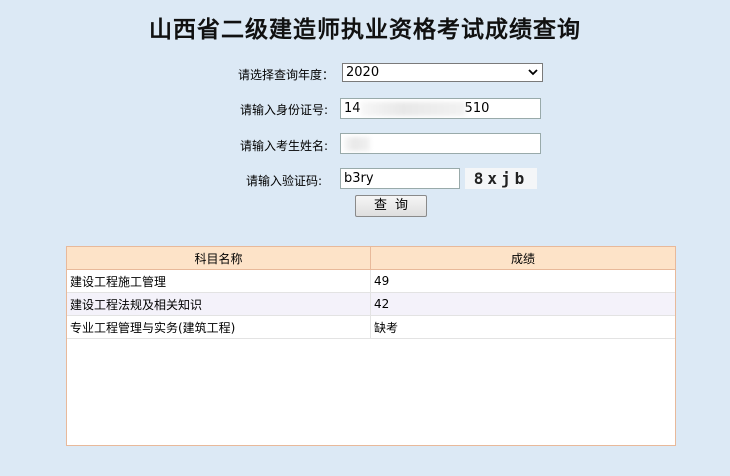  What do you see at coordinates (363, 72) in the screenshot?
I see `year-select-value: 2020` at bounding box center [363, 72].